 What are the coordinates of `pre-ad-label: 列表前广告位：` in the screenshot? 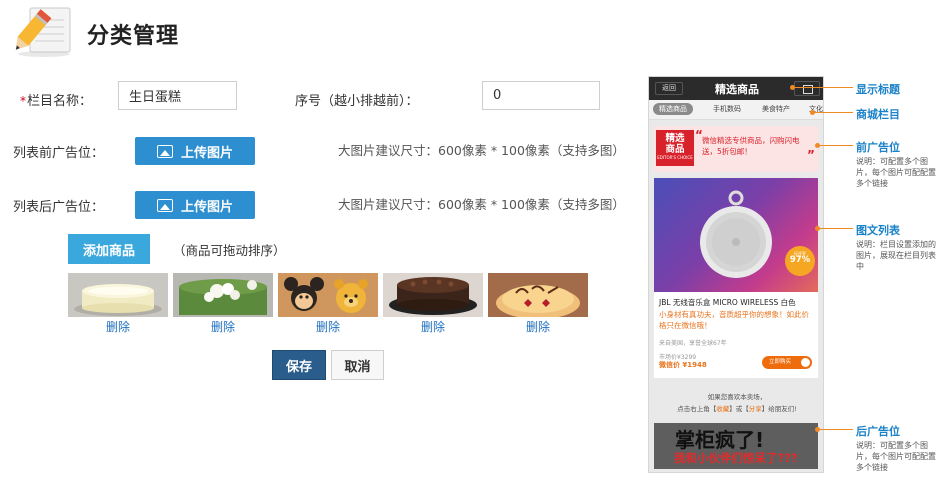 It's located at (59, 153).